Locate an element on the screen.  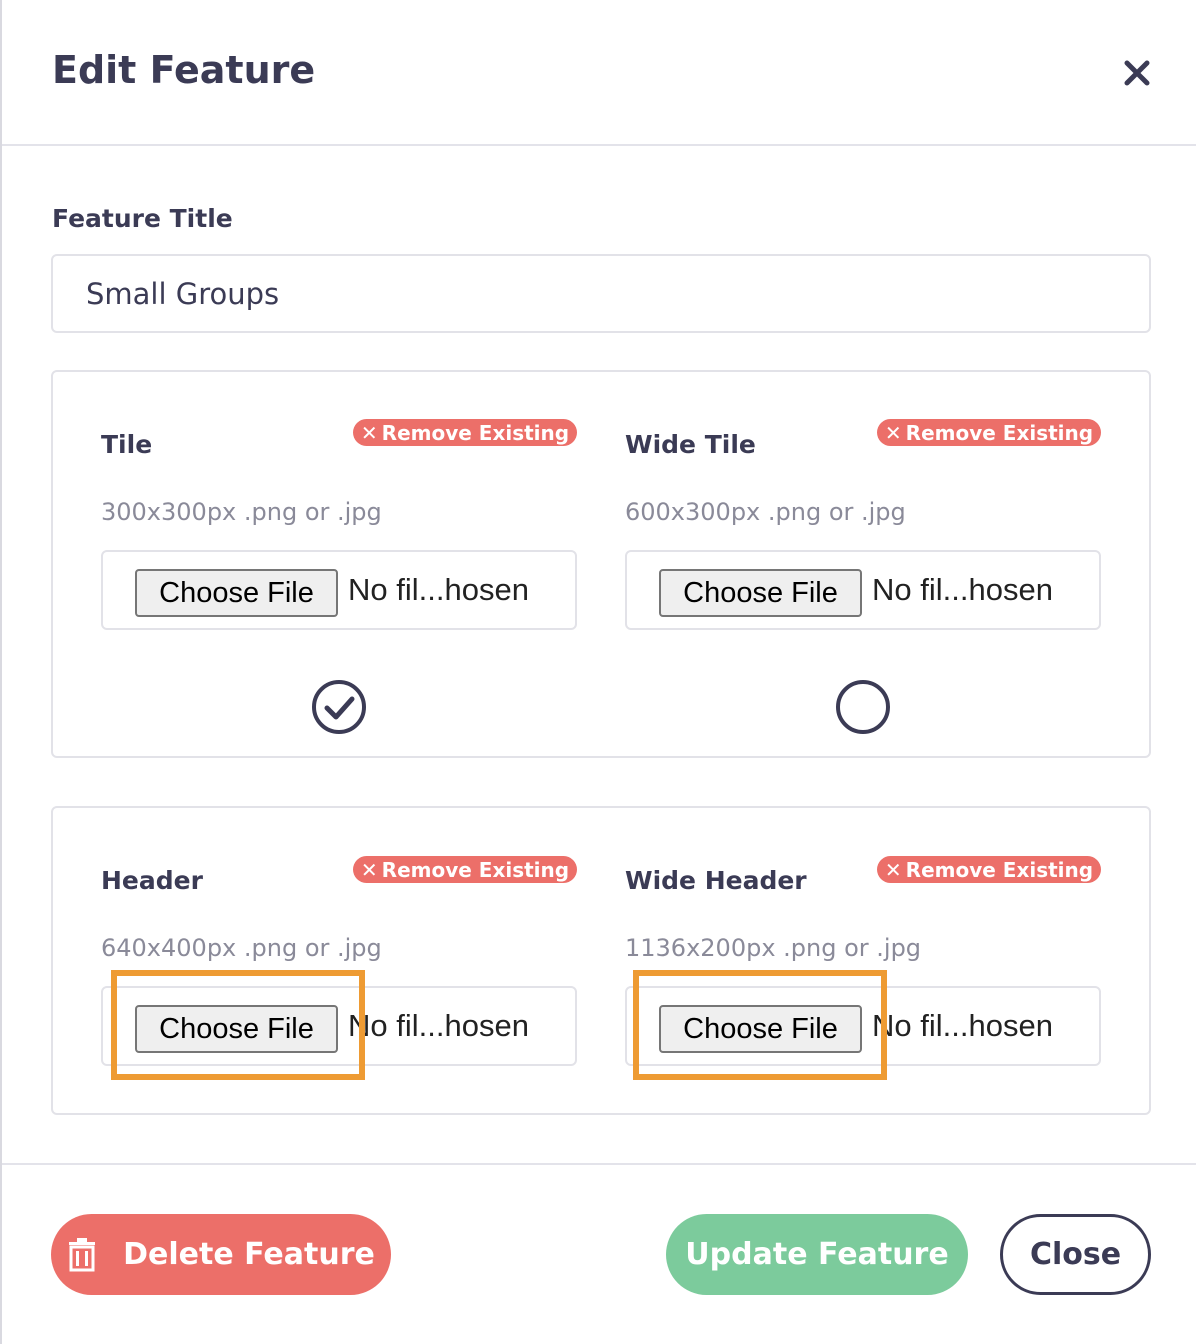
tile-file-status: No fil...hosen is located at coordinates (438, 589).